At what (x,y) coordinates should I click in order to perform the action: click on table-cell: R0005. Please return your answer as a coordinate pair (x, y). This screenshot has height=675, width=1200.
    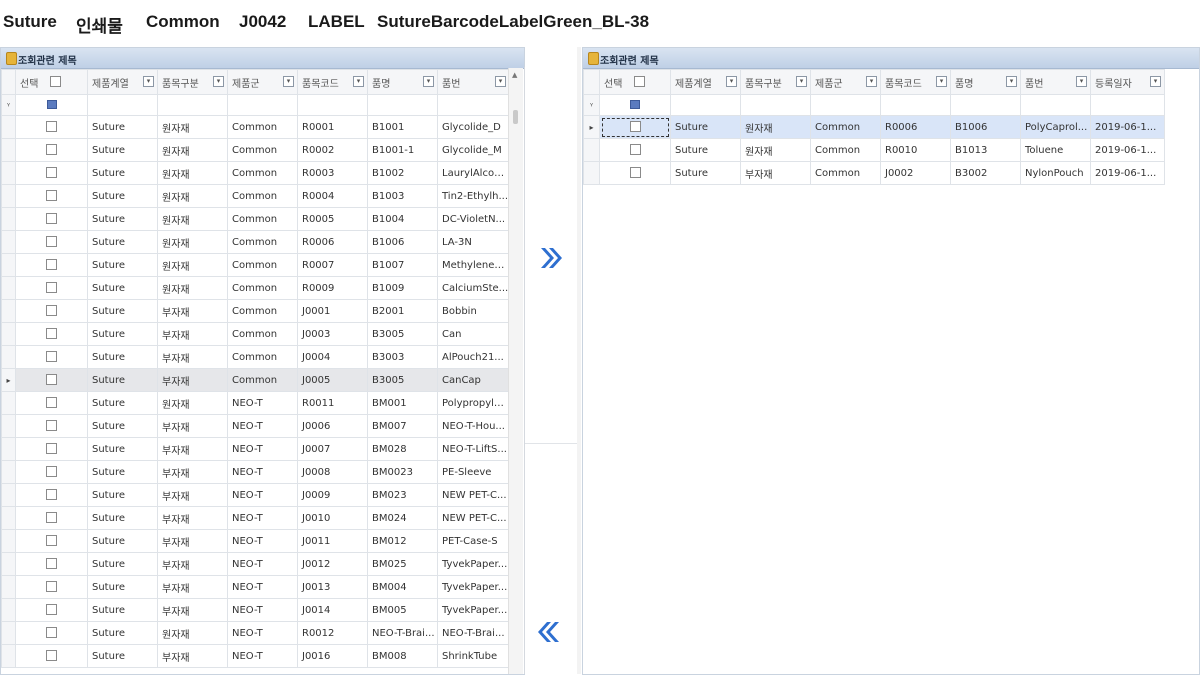
    Looking at the image, I should click on (332, 219).